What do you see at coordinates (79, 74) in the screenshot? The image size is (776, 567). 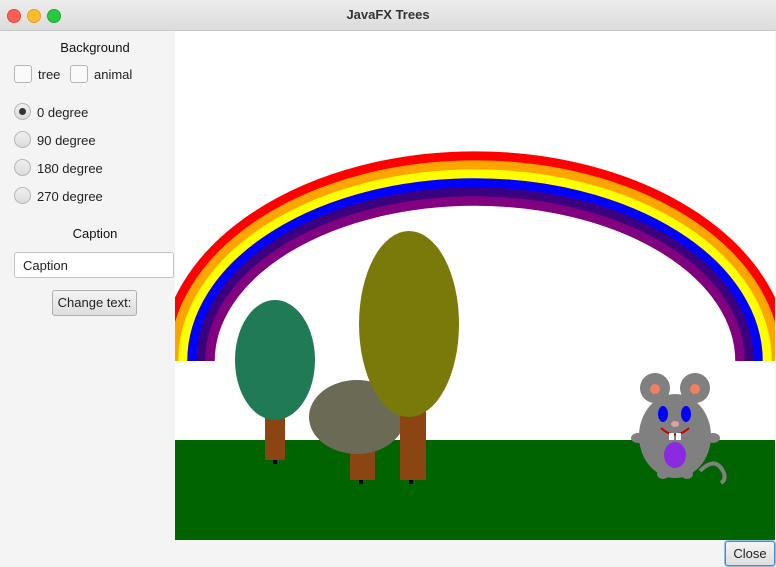 I see `animal-checkbox` at bounding box center [79, 74].